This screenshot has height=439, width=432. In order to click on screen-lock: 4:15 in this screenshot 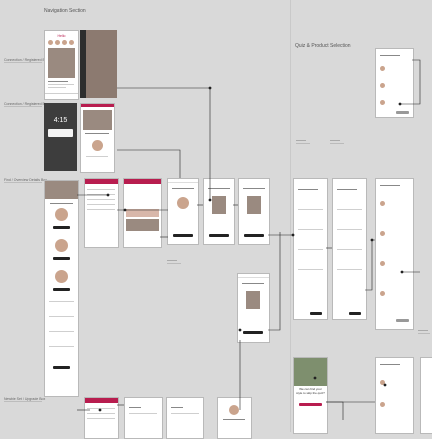, I will do `click(60, 137)`.